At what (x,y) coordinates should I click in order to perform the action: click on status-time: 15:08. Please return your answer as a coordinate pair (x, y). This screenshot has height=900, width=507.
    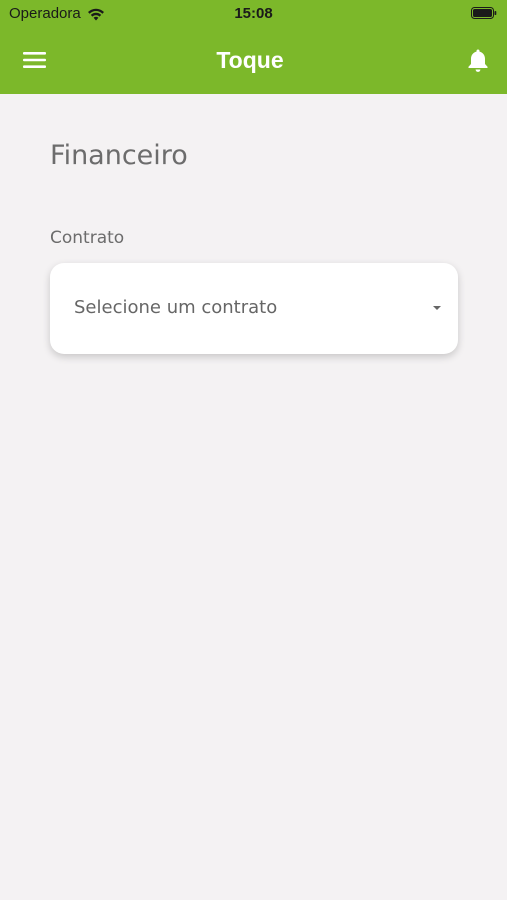
    Looking at the image, I should click on (253, 13).